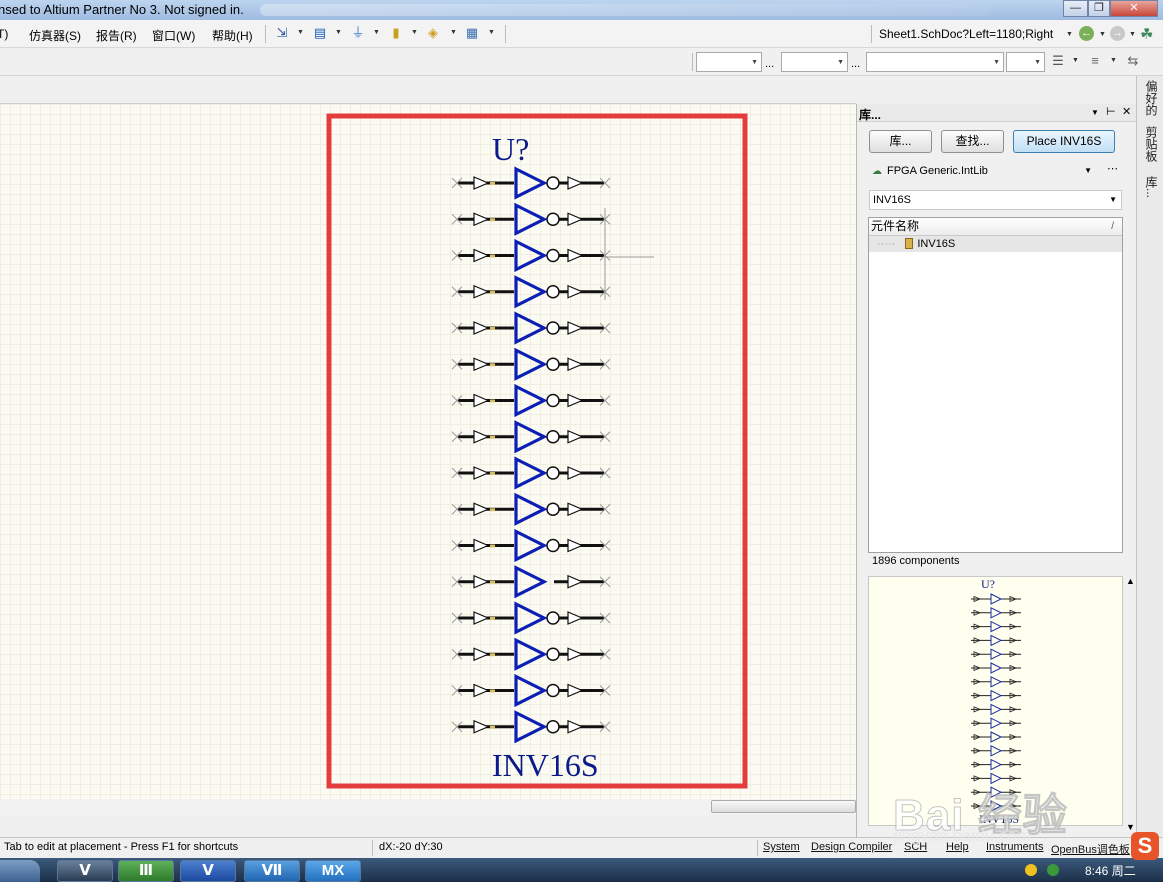 The image size is (1163, 882). Describe the element at coordinates (625, 10) in the screenshot. I see `title-bar-glass` at that location.